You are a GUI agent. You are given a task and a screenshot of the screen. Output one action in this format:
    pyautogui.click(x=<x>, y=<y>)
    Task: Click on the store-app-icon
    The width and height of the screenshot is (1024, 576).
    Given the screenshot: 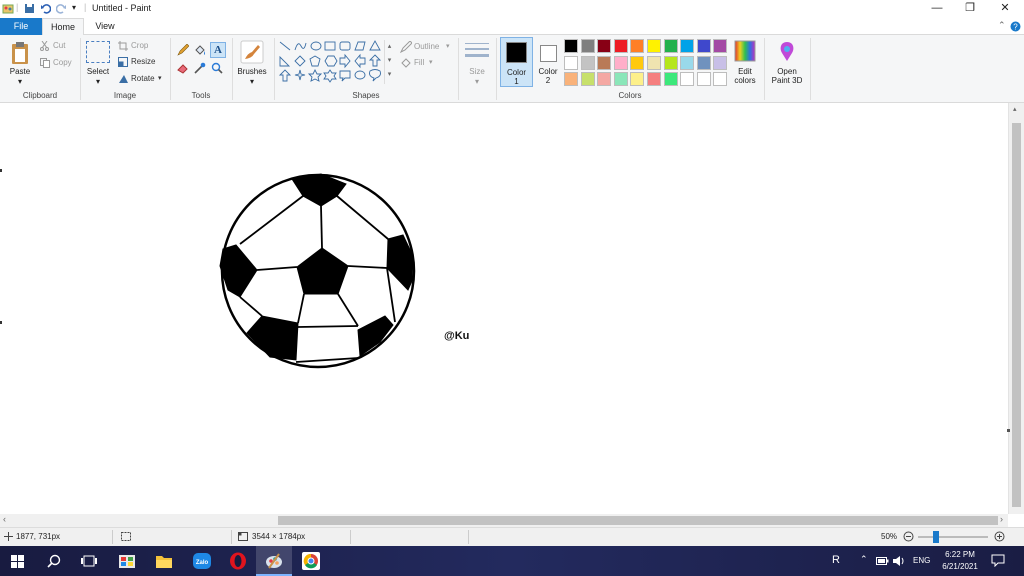 What is the action you would take?
    pyautogui.click(x=127, y=561)
    